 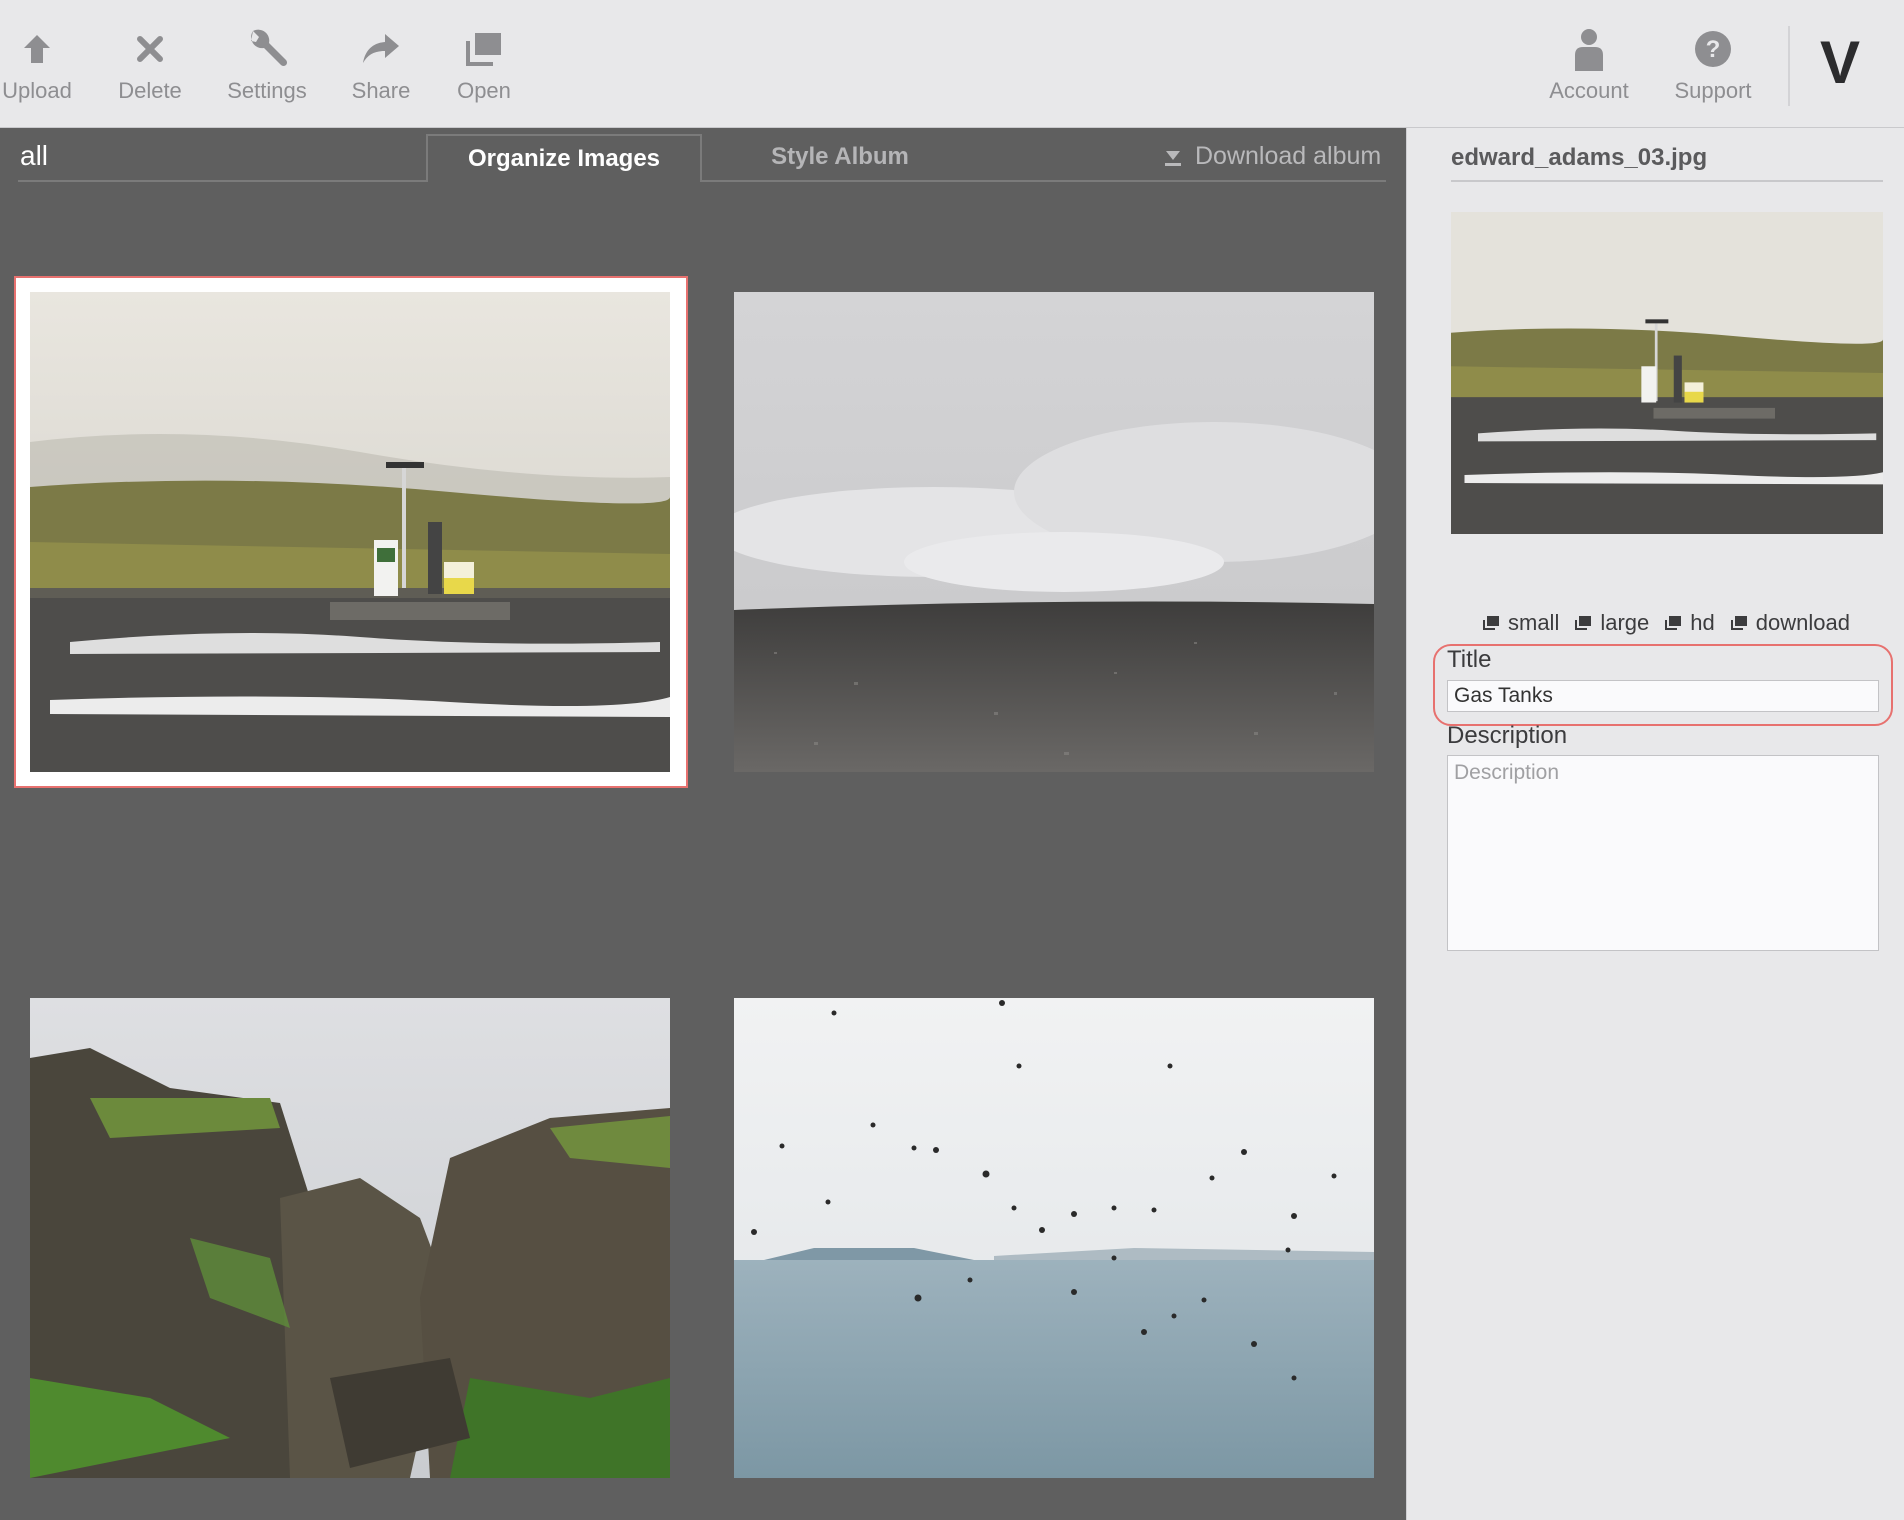 I want to click on tab-style-album: Style Album, so click(x=840, y=158).